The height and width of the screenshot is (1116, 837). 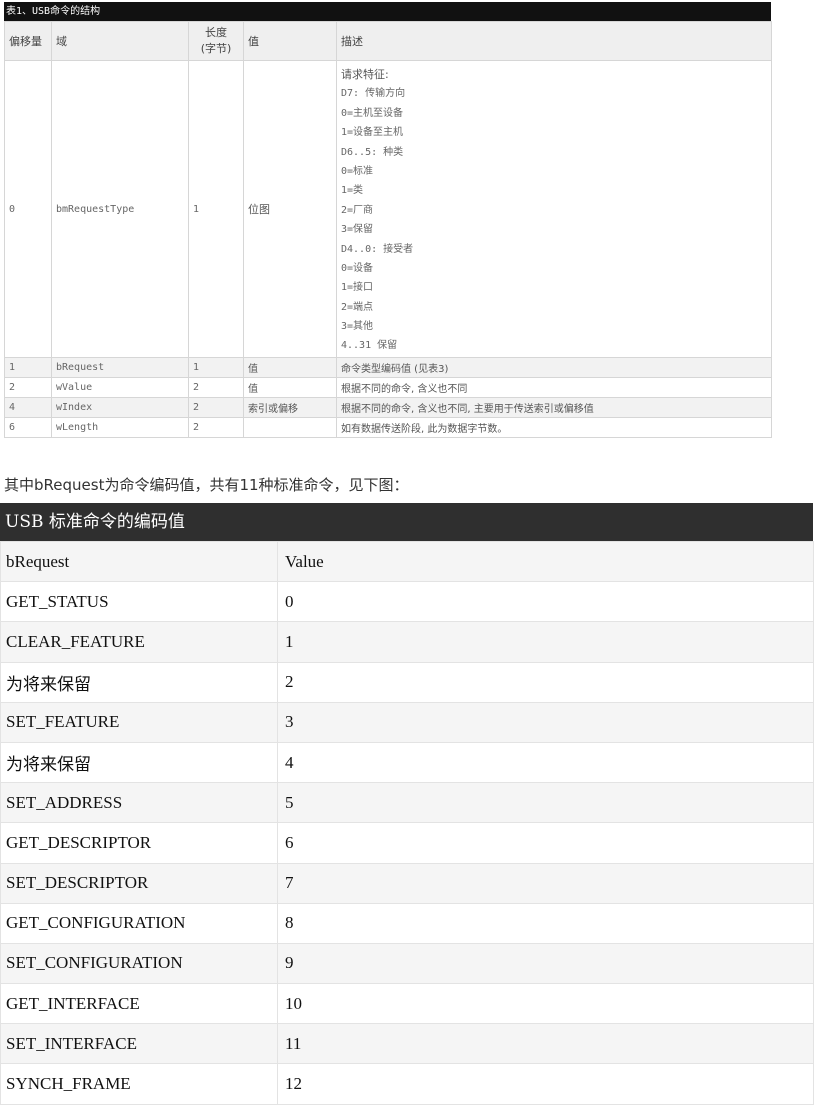 I want to click on cell-value: 5, so click(x=545, y=803).